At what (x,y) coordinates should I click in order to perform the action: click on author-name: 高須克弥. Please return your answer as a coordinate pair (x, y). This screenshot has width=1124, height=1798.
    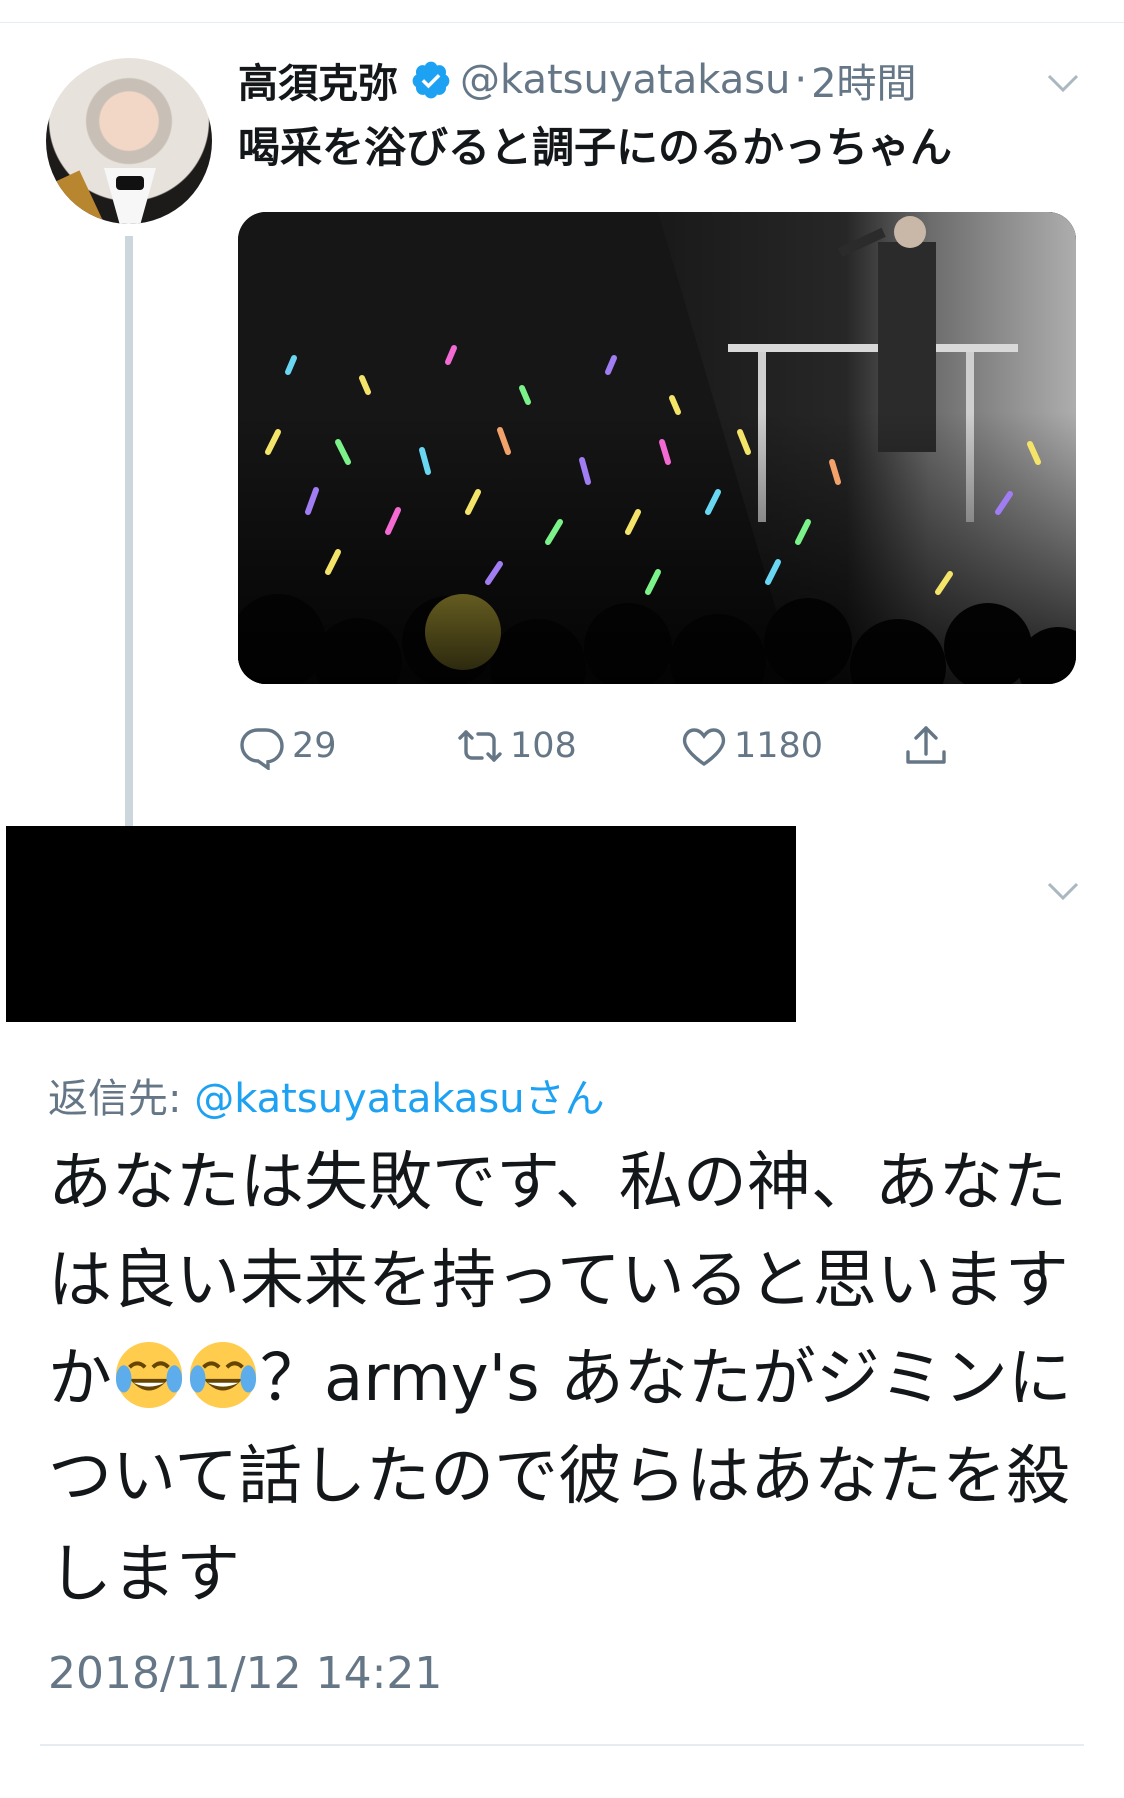
    Looking at the image, I should click on (318, 80).